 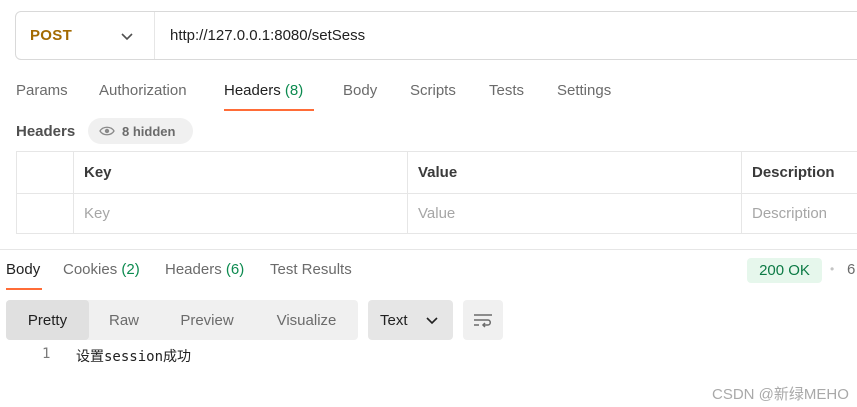 I want to click on column-key: Key, so click(x=240, y=172).